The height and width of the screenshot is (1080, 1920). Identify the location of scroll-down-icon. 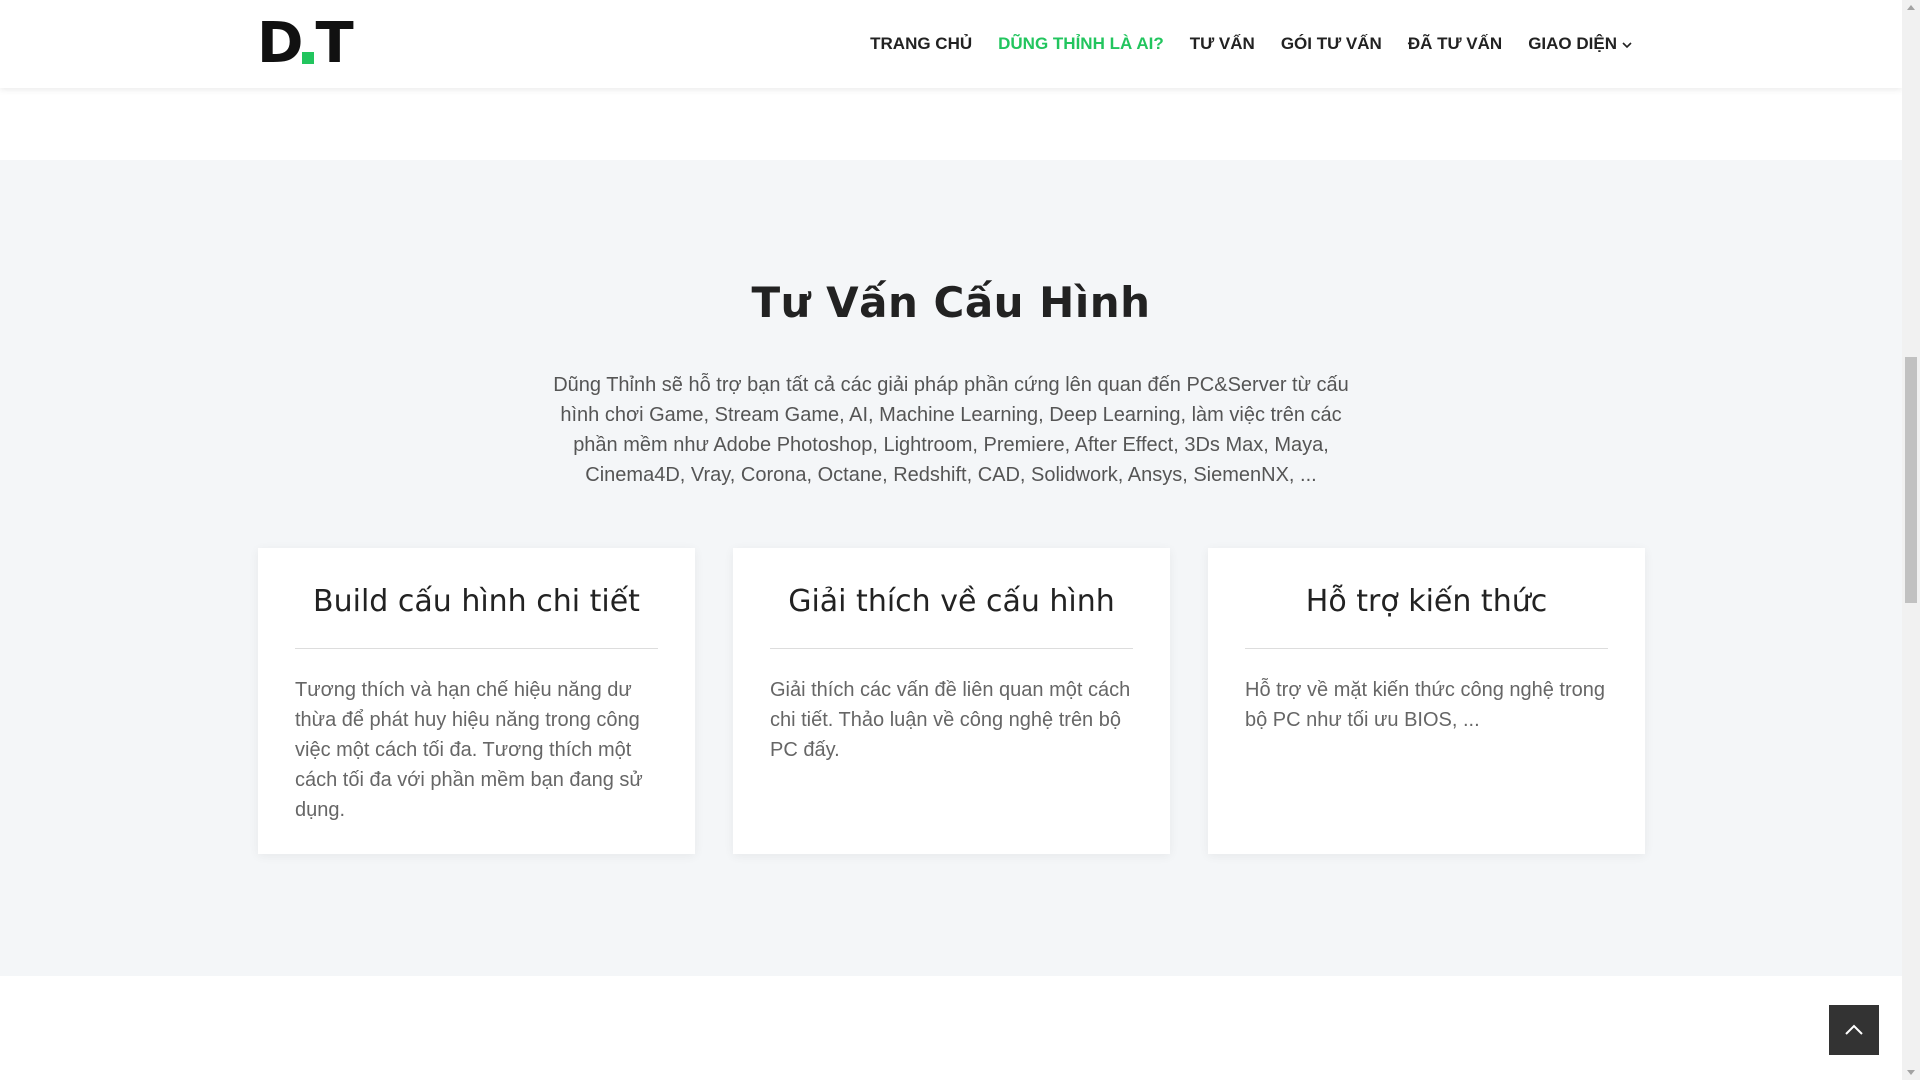
(1911, 1072).